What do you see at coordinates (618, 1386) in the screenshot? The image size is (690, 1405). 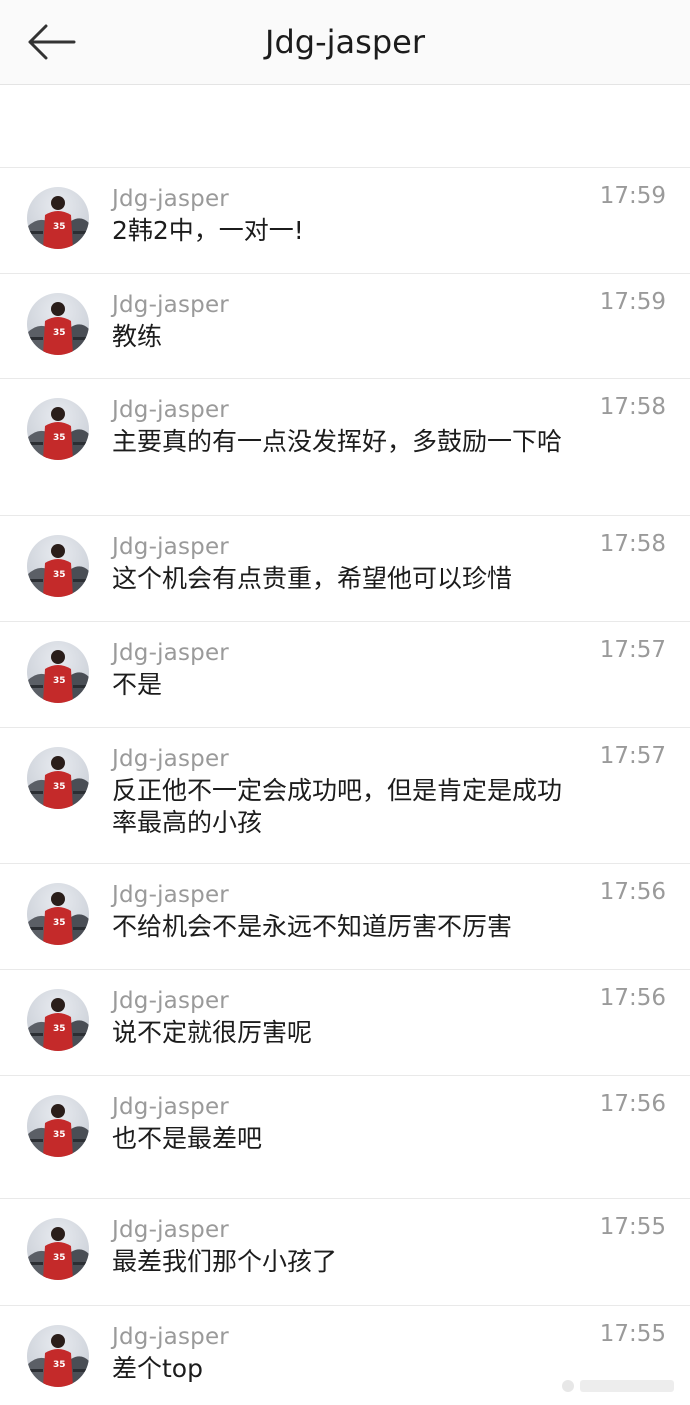 I see `watermark-image` at bounding box center [618, 1386].